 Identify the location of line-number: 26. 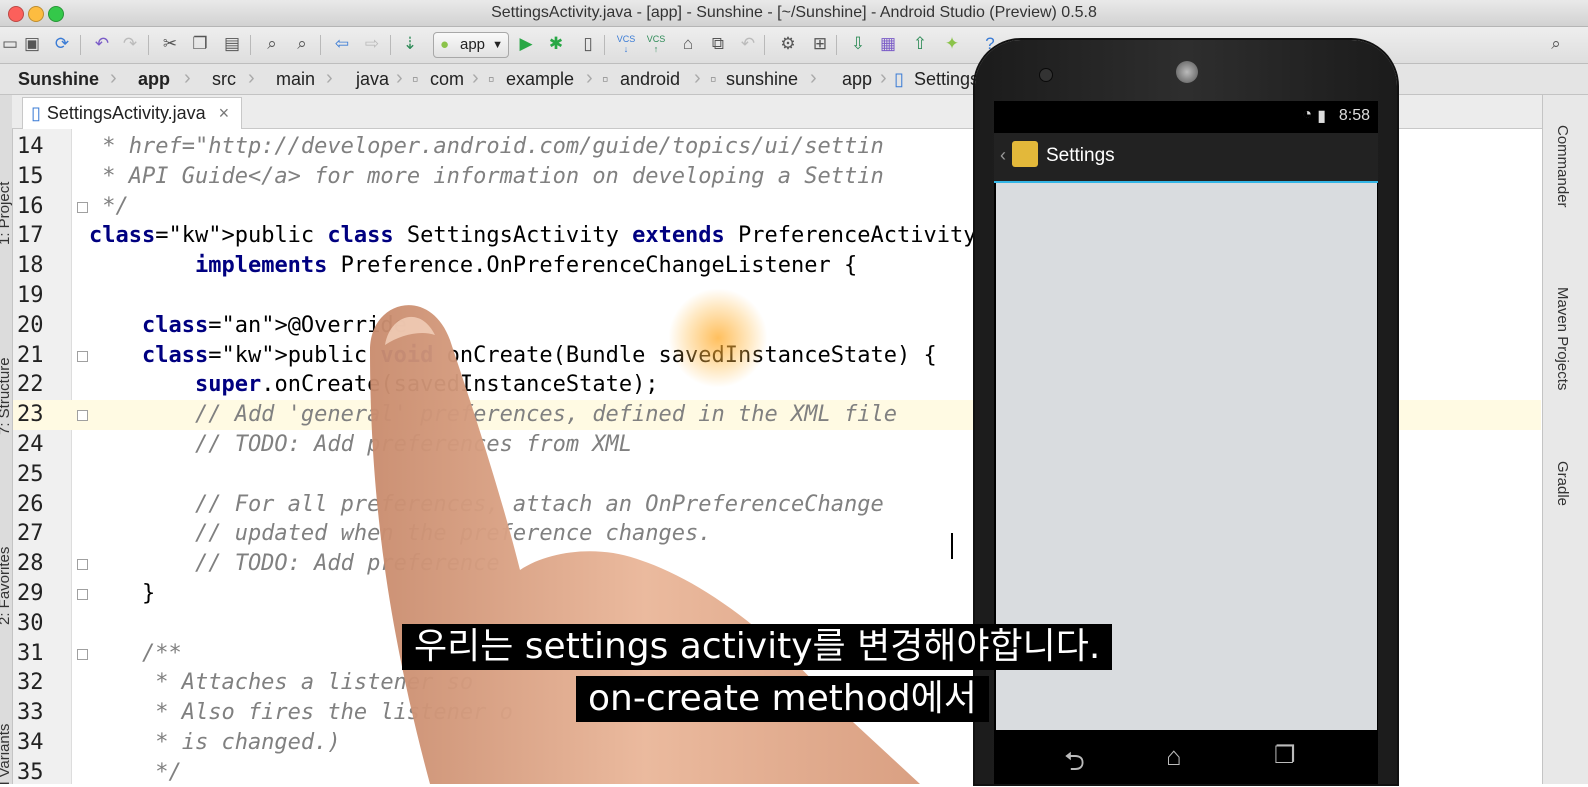
(30, 504).